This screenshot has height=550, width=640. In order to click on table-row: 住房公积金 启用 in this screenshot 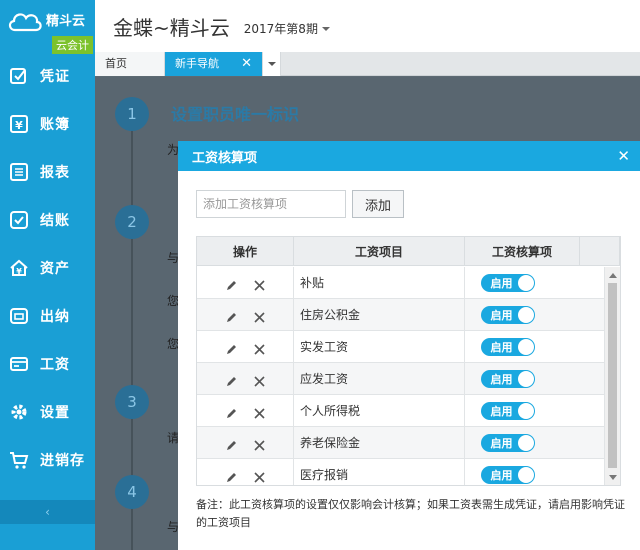, I will do `click(401, 315)`.